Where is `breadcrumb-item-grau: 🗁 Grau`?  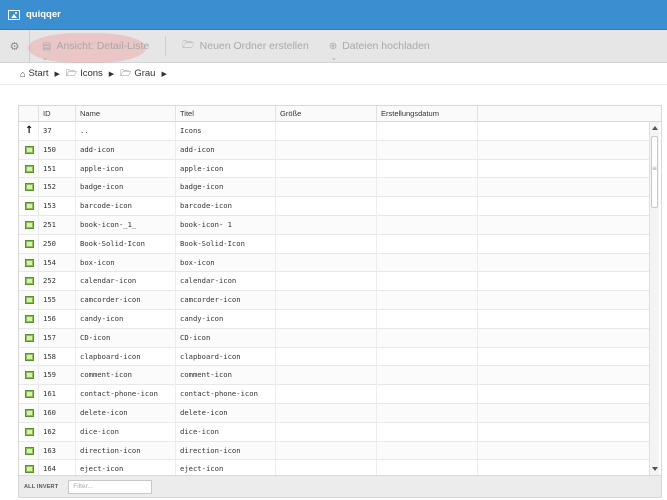 breadcrumb-item-grau: 🗁 Grau is located at coordinates (137, 74).